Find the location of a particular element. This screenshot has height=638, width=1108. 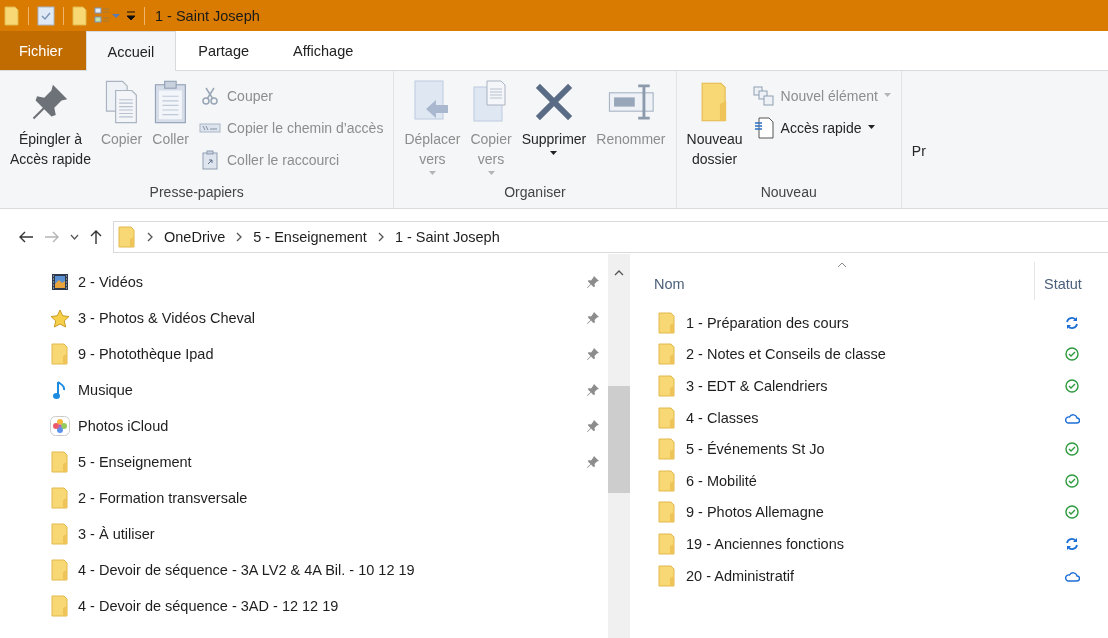

breadcrumb: 5 - Enseignement is located at coordinates (310, 237).